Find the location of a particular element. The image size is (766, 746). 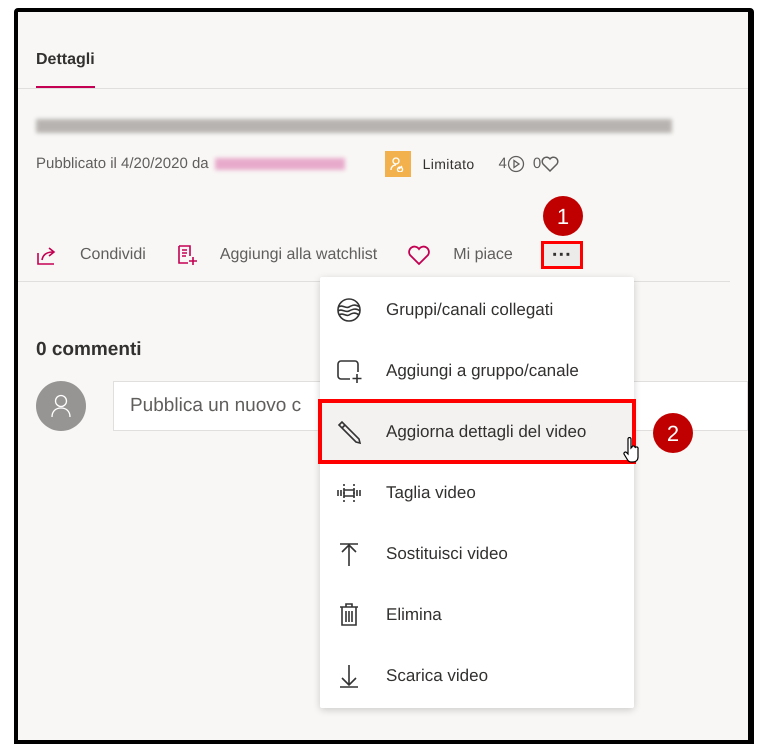

visibility-label: Limitato is located at coordinates (448, 164).